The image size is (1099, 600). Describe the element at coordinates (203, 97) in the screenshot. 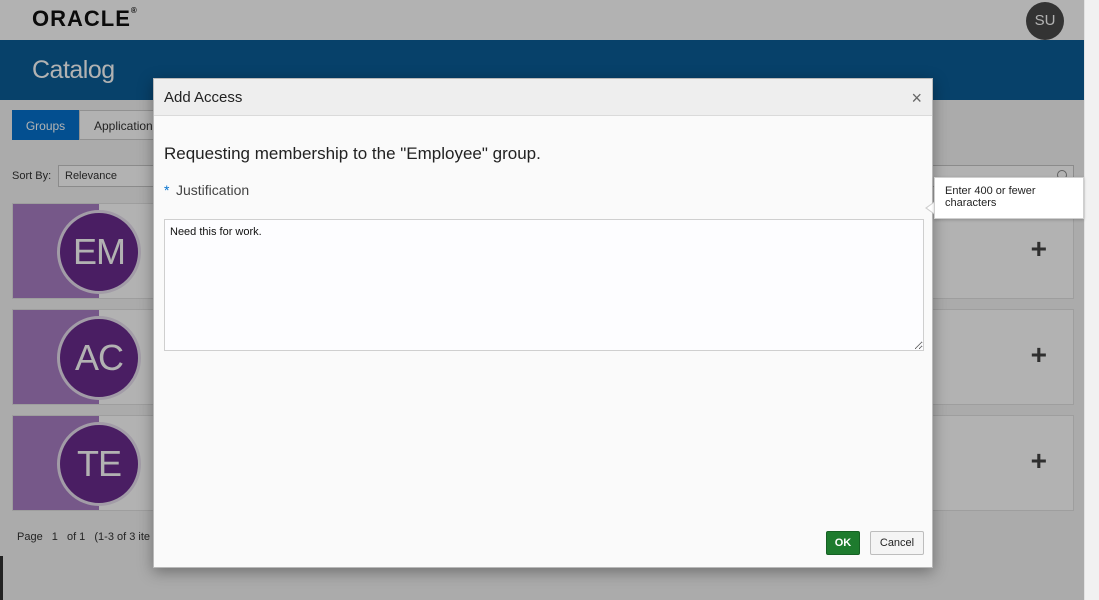

I see `dialog-title: Add Access` at that location.